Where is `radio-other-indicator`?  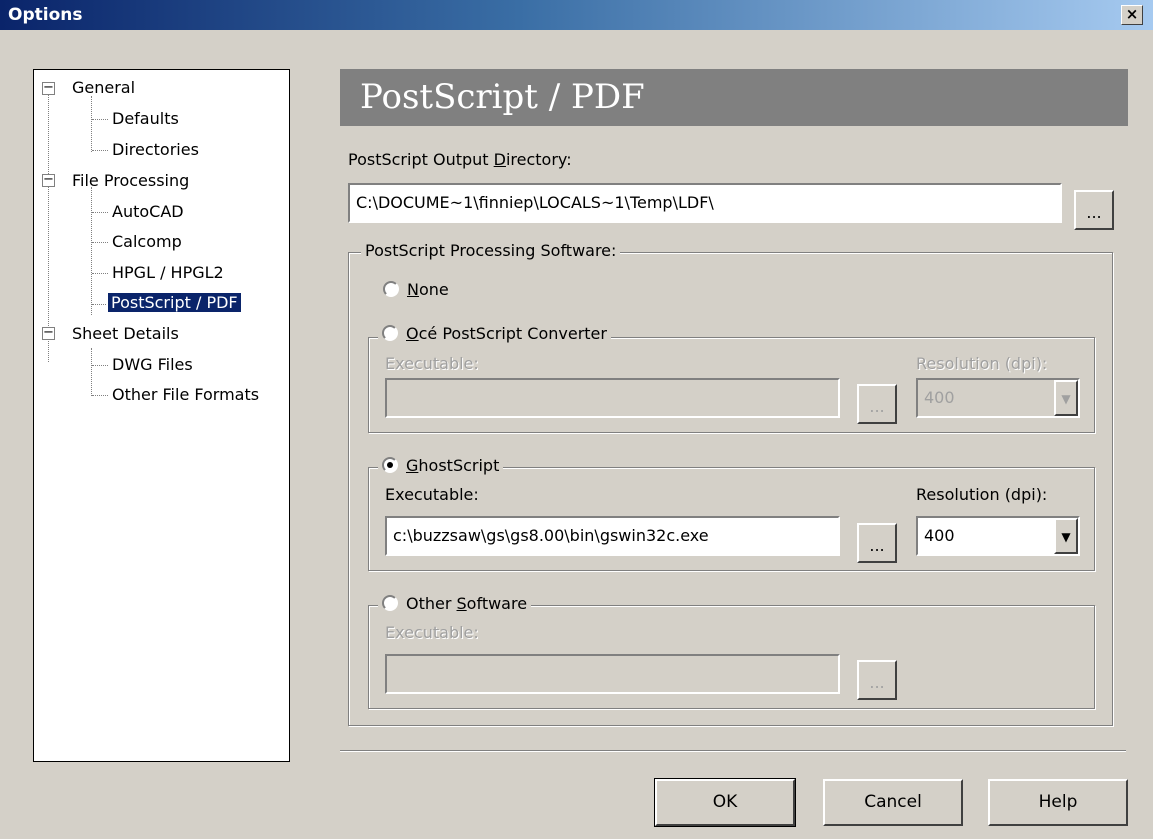 radio-other-indicator is located at coordinates (390, 603).